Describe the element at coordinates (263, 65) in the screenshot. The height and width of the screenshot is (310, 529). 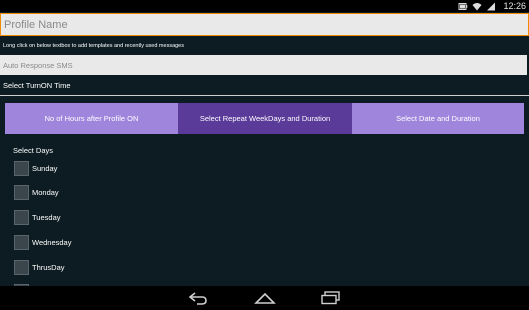
I see `auto-response-sms-input` at that location.